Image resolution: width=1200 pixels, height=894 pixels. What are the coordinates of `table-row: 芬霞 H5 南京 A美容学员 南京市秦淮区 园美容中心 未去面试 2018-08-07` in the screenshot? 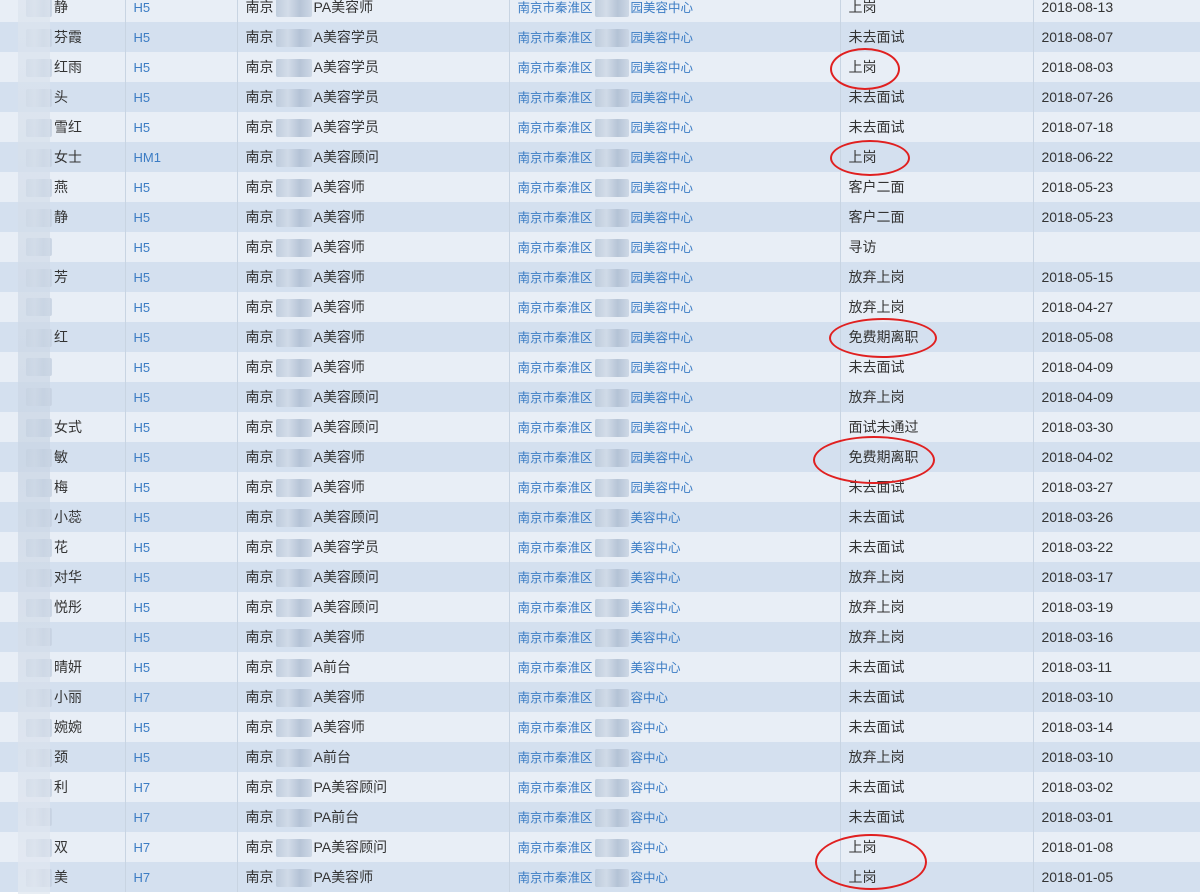 It's located at (600, 37).